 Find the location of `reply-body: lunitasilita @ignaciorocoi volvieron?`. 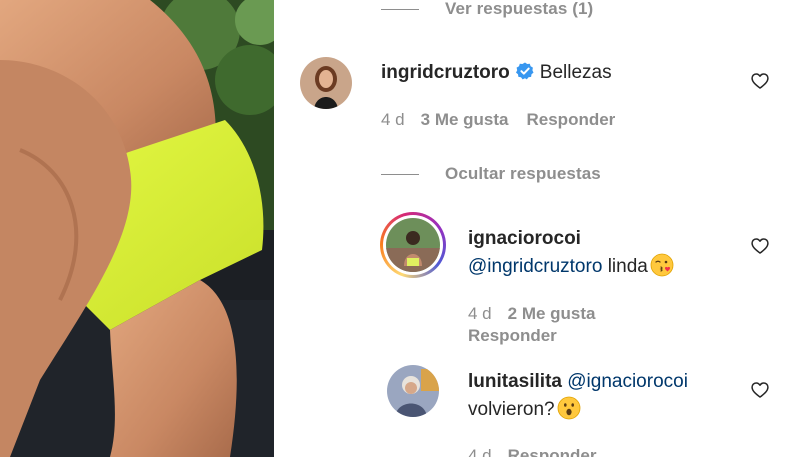

reply-body: lunitasilita @ignaciorocoi volvieron? is located at coordinates (578, 396).